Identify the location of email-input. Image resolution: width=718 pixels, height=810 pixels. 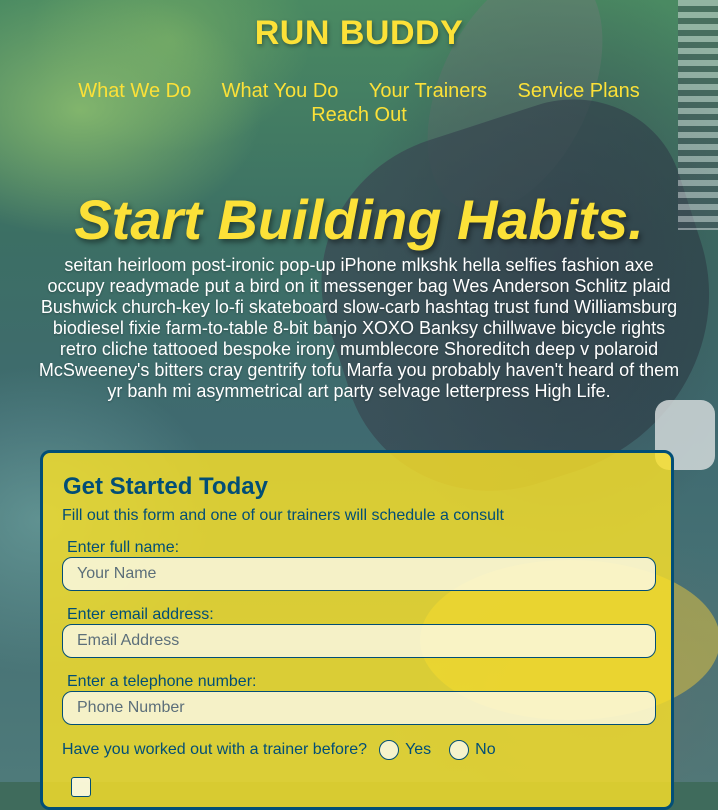
(359, 641).